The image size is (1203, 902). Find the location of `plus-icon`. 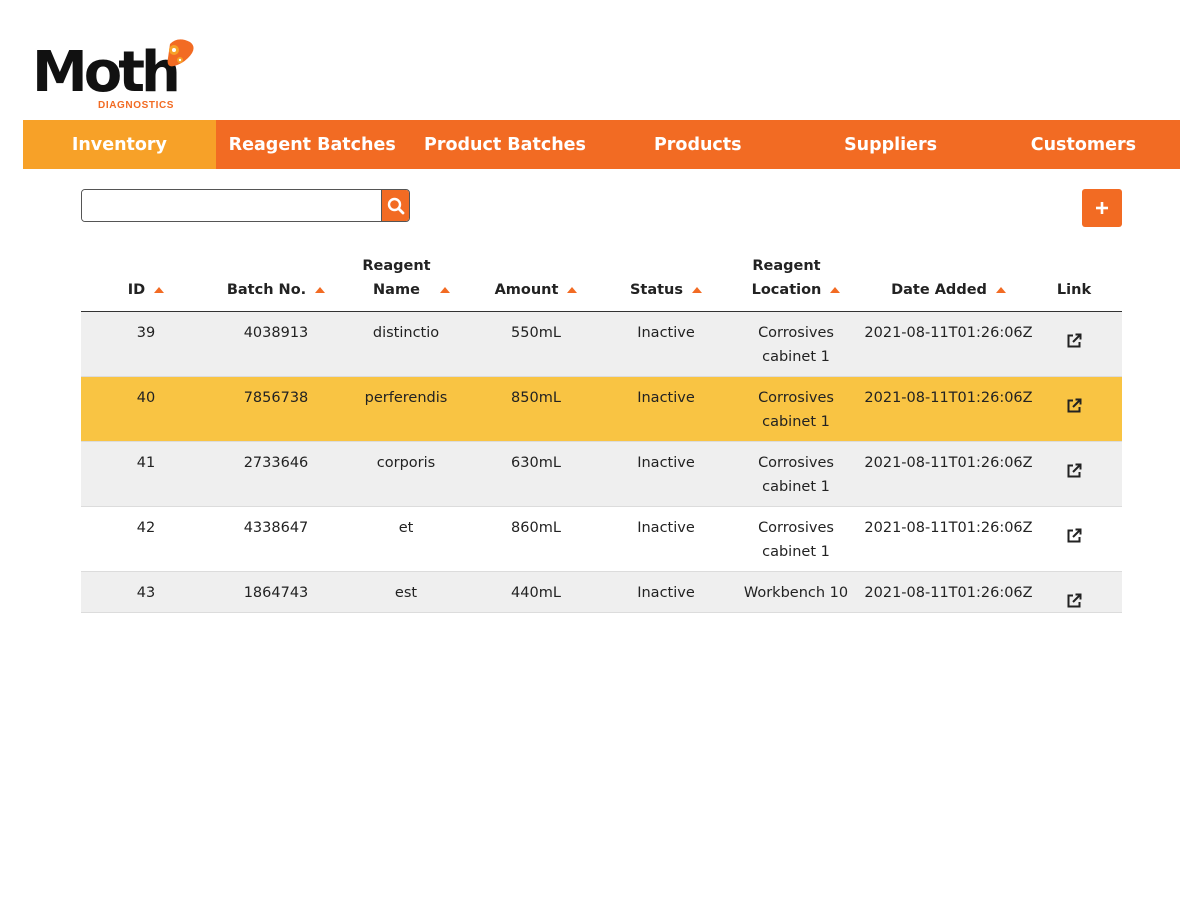

plus-icon is located at coordinates (1102, 208).